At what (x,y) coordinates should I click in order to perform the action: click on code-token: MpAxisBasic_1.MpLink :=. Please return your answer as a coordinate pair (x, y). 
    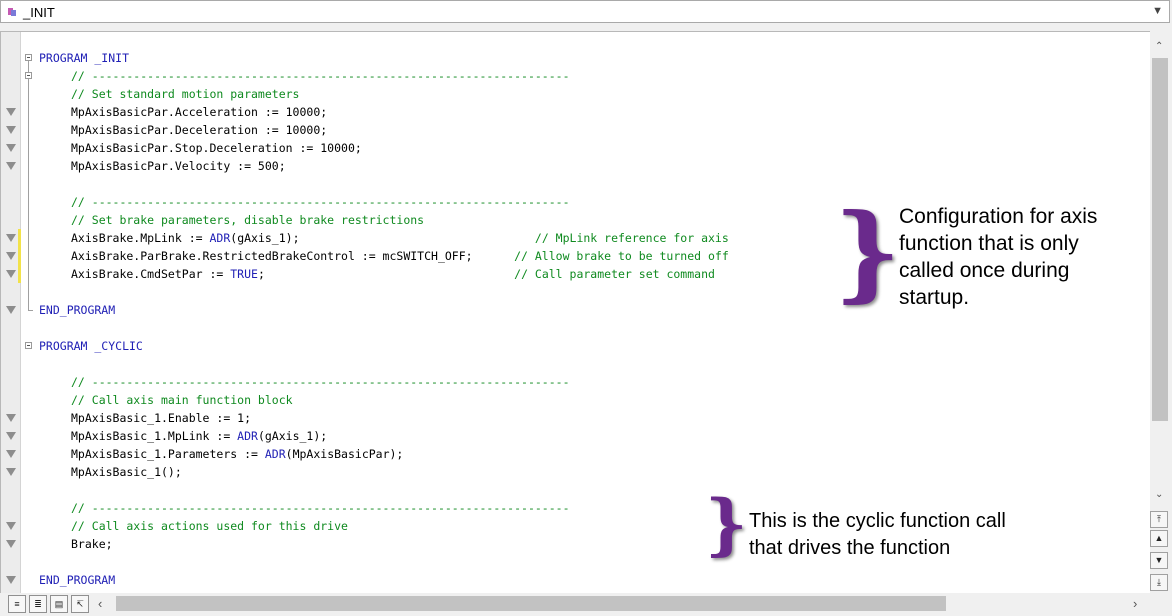
    Looking at the image, I should click on (154, 436).